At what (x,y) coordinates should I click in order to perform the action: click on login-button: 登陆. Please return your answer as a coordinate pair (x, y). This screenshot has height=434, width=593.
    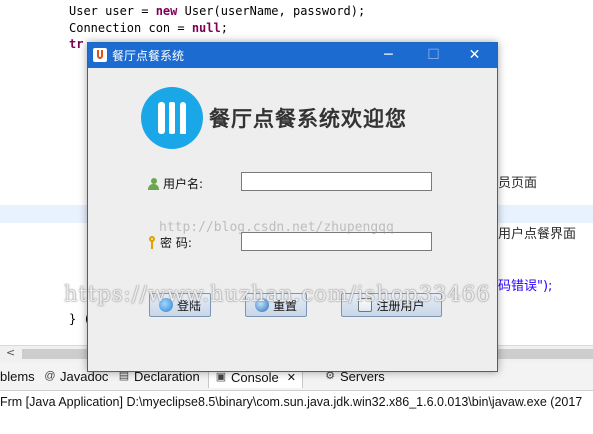
    Looking at the image, I should click on (180, 305).